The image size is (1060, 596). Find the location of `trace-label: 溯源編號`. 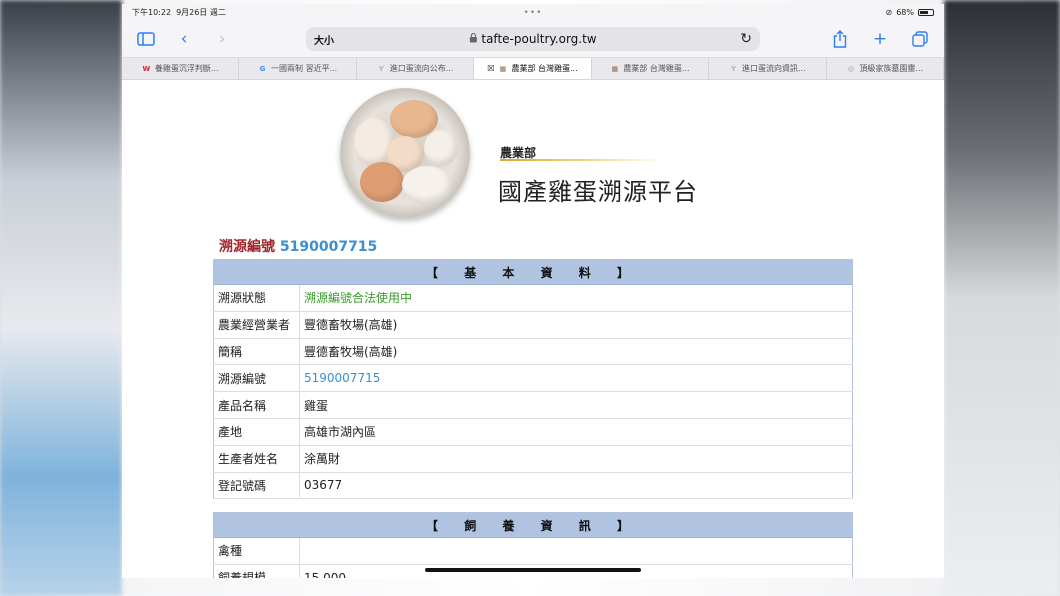

trace-label: 溯源編號 is located at coordinates (247, 247).